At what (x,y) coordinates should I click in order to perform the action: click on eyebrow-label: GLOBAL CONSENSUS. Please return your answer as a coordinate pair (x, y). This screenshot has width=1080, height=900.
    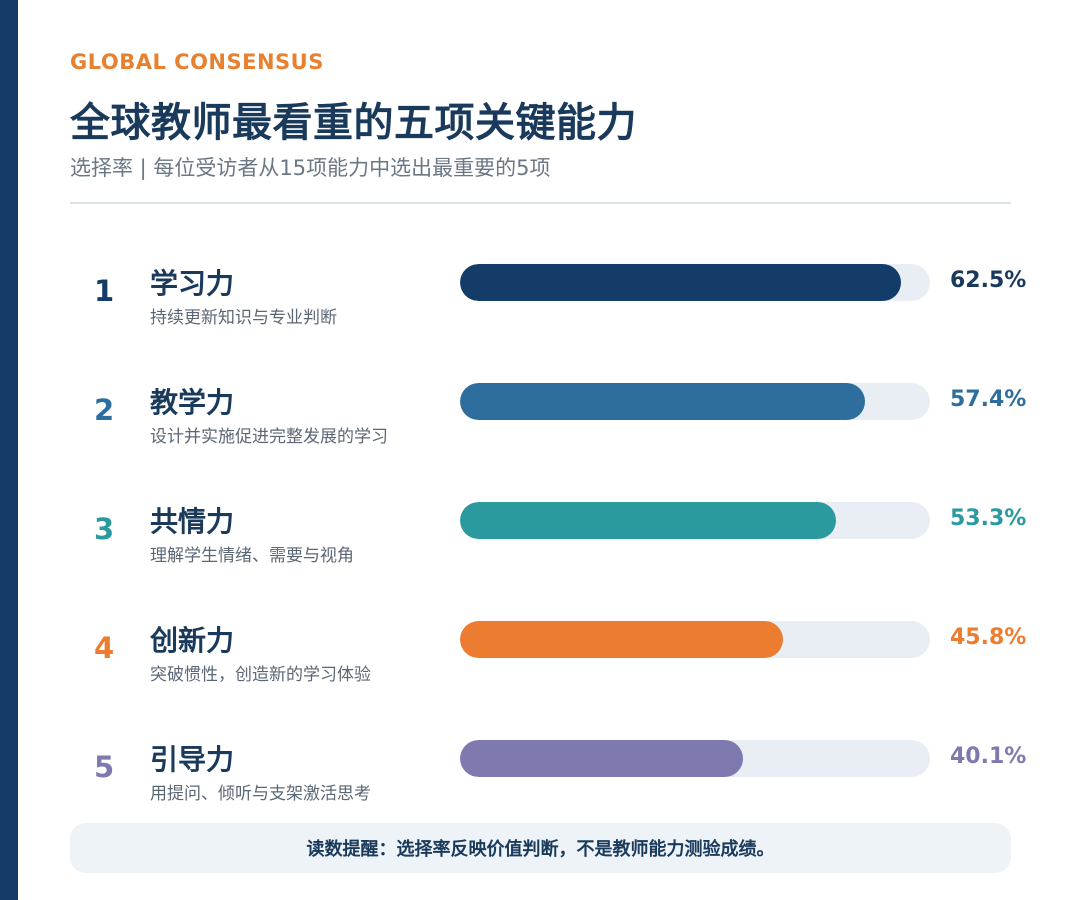
    Looking at the image, I should click on (197, 62).